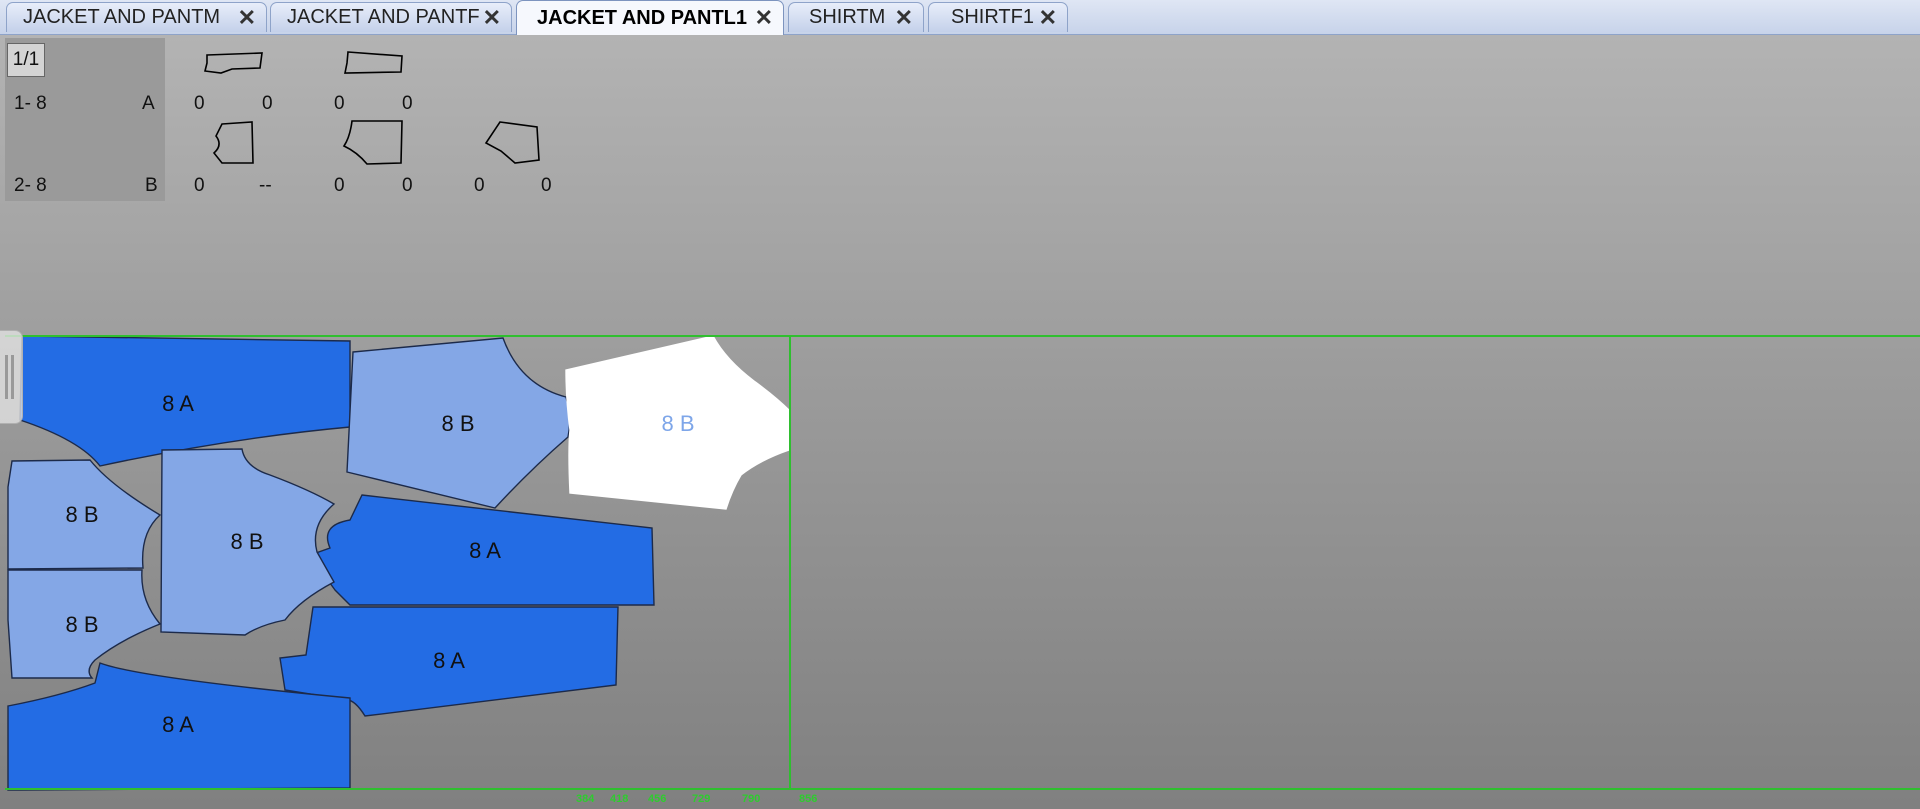 The height and width of the screenshot is (809, 1920). Describe the element at coordinates (642, 17) in the screenshot. I see `tab-label: JACKET AND PANTL1` at that location.